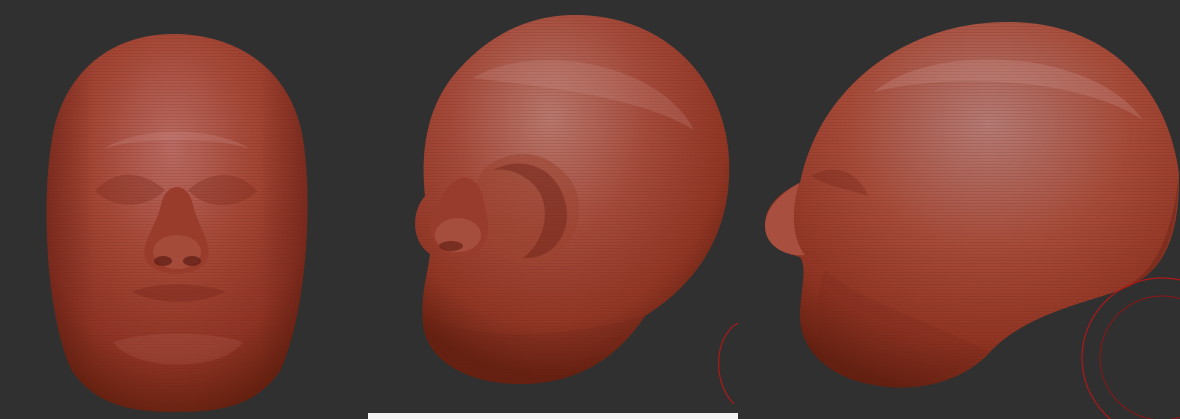 Image resolution: width=1180 pixels, height=419 pixels. I want to click on three-quarter-nostril, so click(451, 246).